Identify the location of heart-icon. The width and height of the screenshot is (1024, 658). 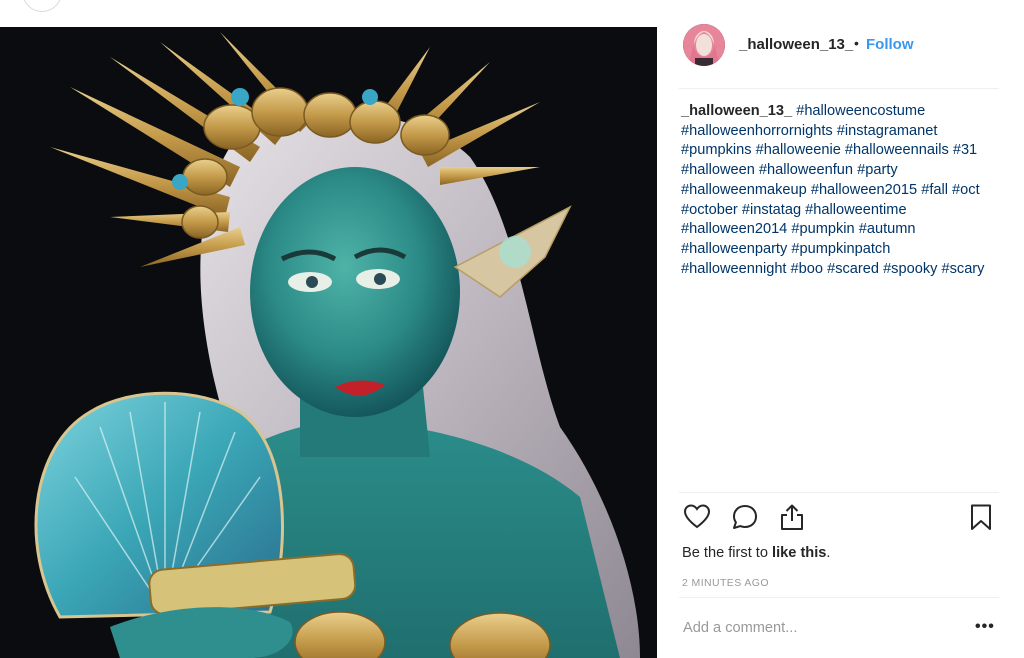
(697, 516).